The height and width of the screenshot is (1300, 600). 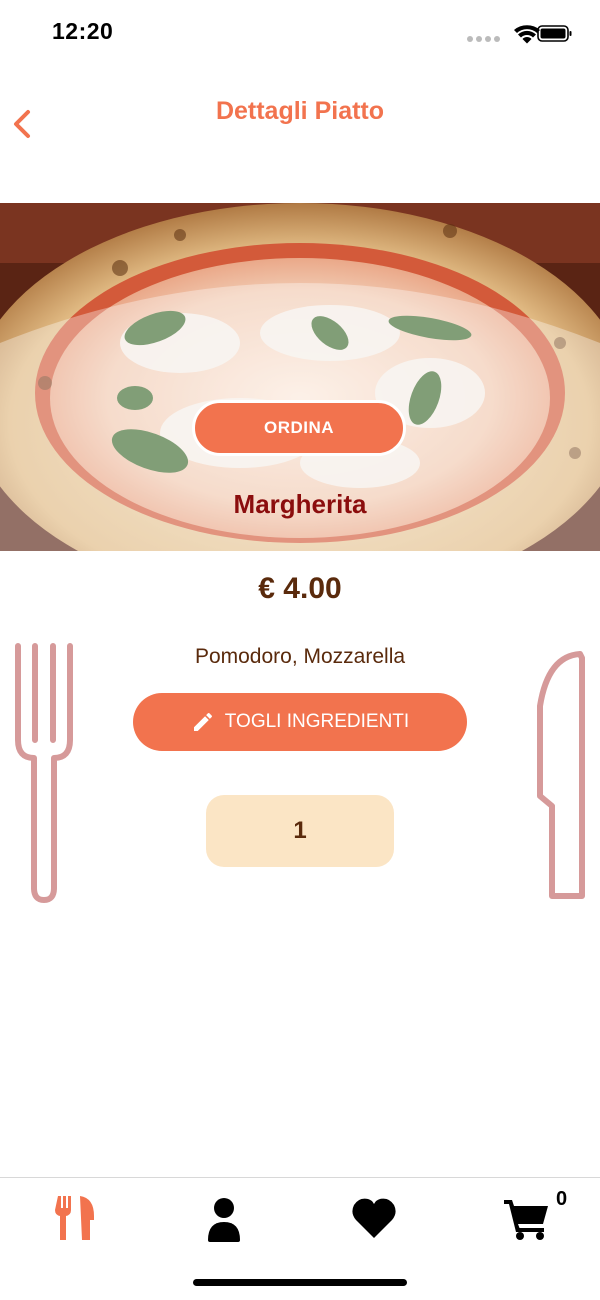 I want to click on remove-ingredients-label: TOGLI INGREDIENTI, so click(x=317, y=721).